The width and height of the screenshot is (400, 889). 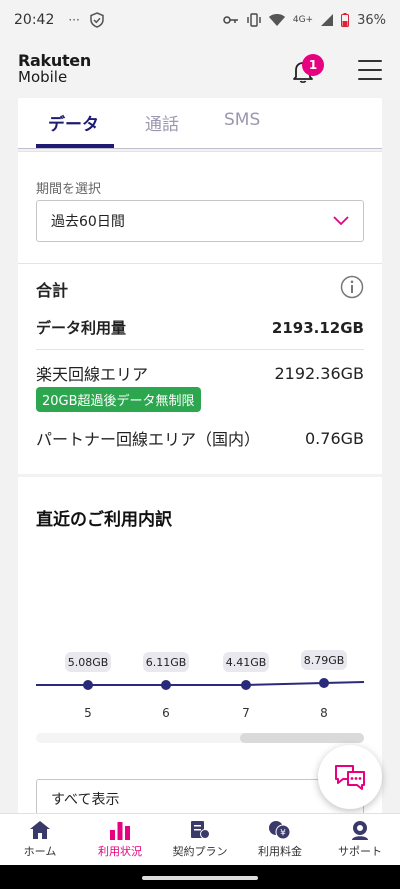 I want to click on nav-contract-plan: 契約プラン, so click(x=200, y=839).